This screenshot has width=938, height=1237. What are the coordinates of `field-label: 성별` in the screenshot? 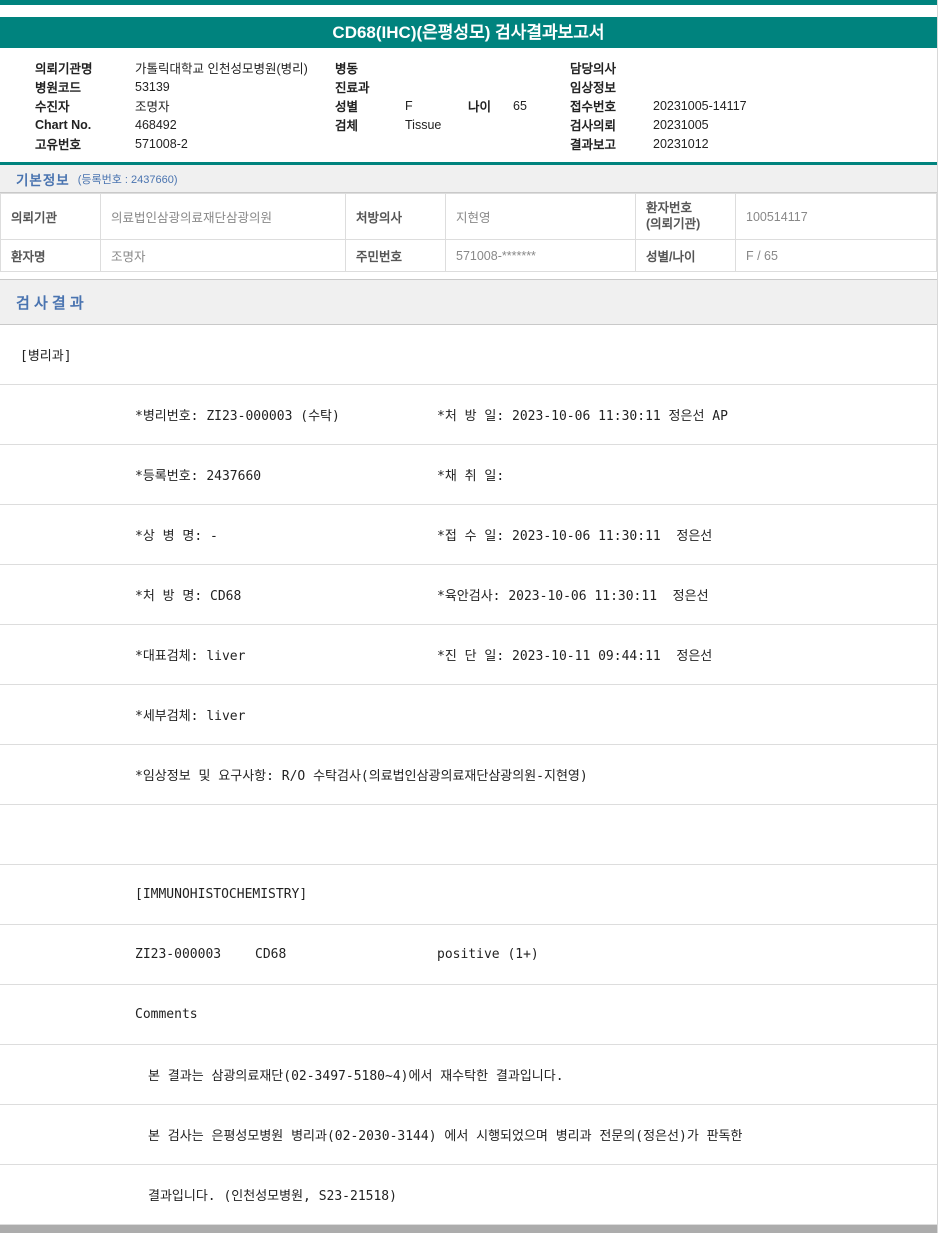 It's located at (347, 107).